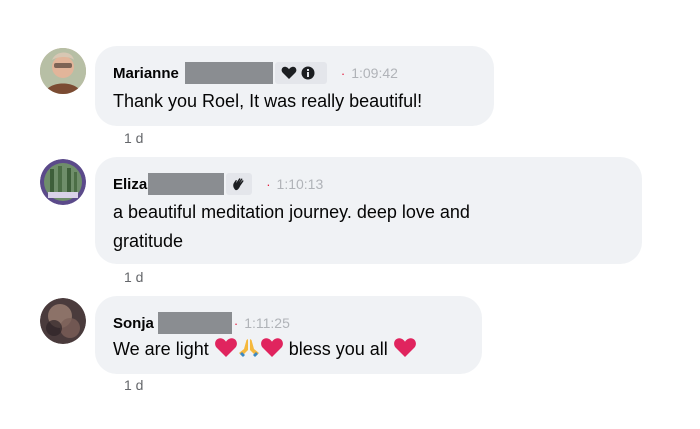  Describe the element at coordinates (146, 73) in the screenshot. I see `author-name: Marianne` at that location.